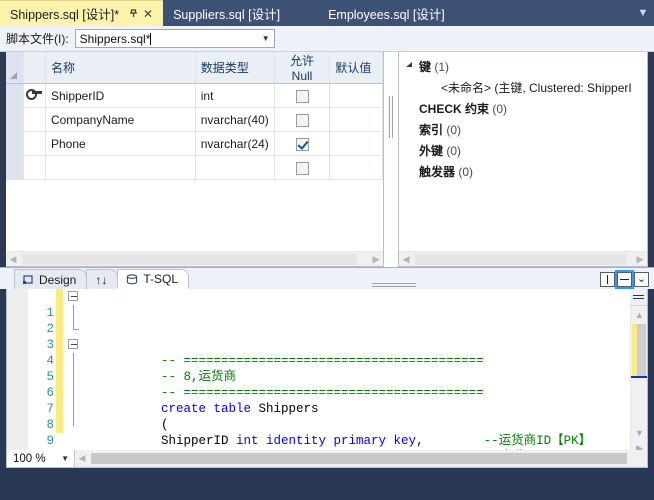 This screenshot has width=654, height=500. I want to click on table-row, so click(194, 167).